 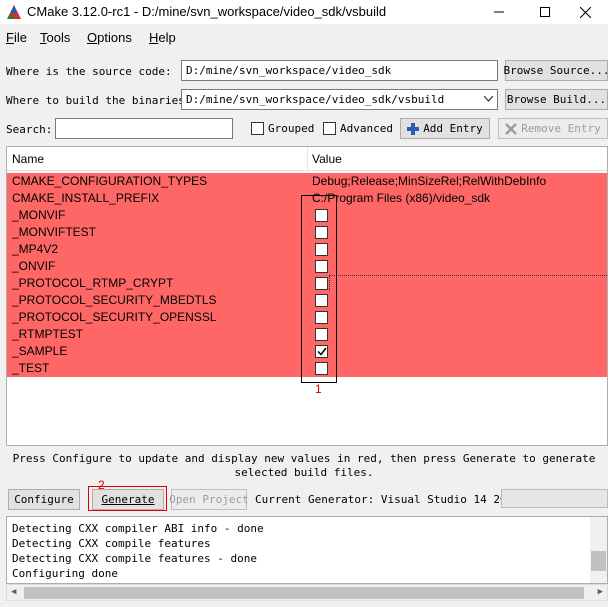 What do you see at coordinates (511, 128) in the screenshot?
I see `remove-icon` at bounding box center [511, 128].